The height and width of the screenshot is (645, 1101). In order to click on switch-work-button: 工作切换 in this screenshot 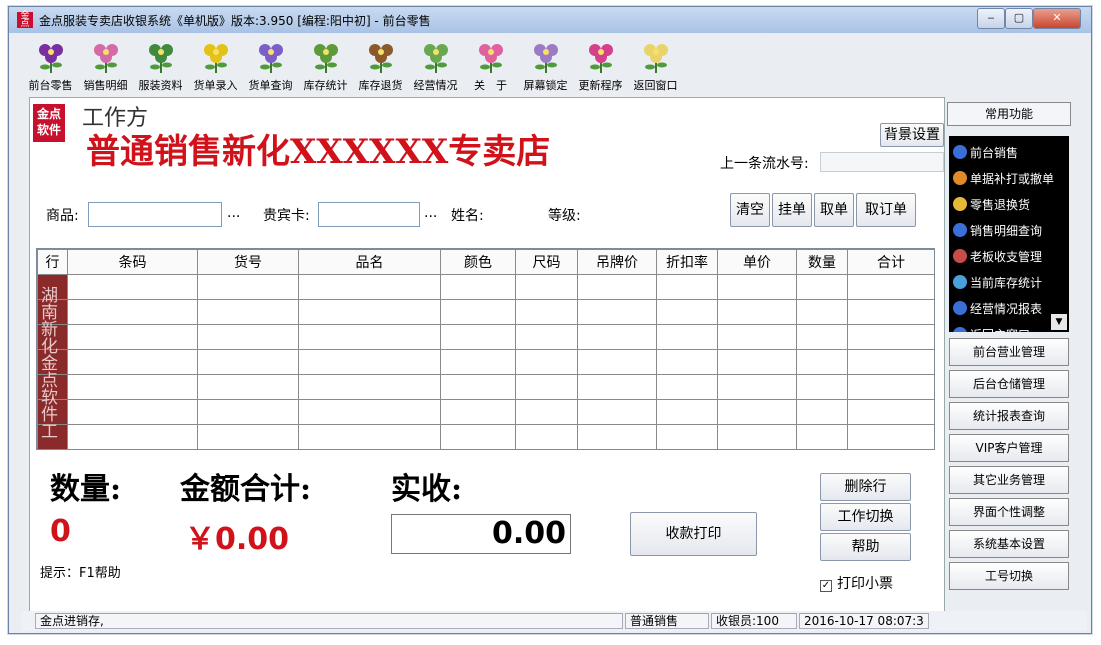, I will do `click(865, 517)`.